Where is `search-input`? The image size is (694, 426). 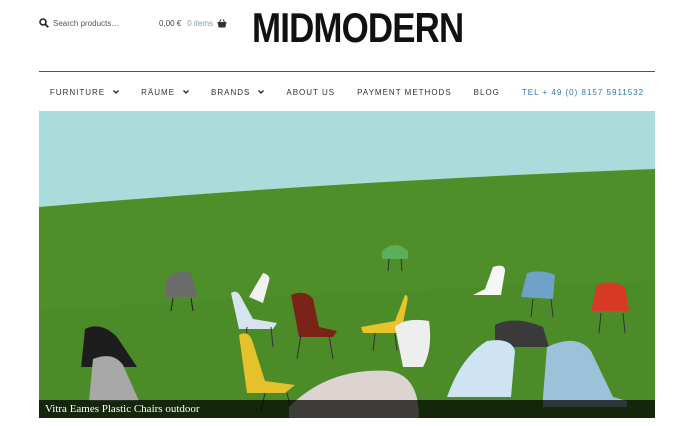
search-input is located at coordinates (103, 23).